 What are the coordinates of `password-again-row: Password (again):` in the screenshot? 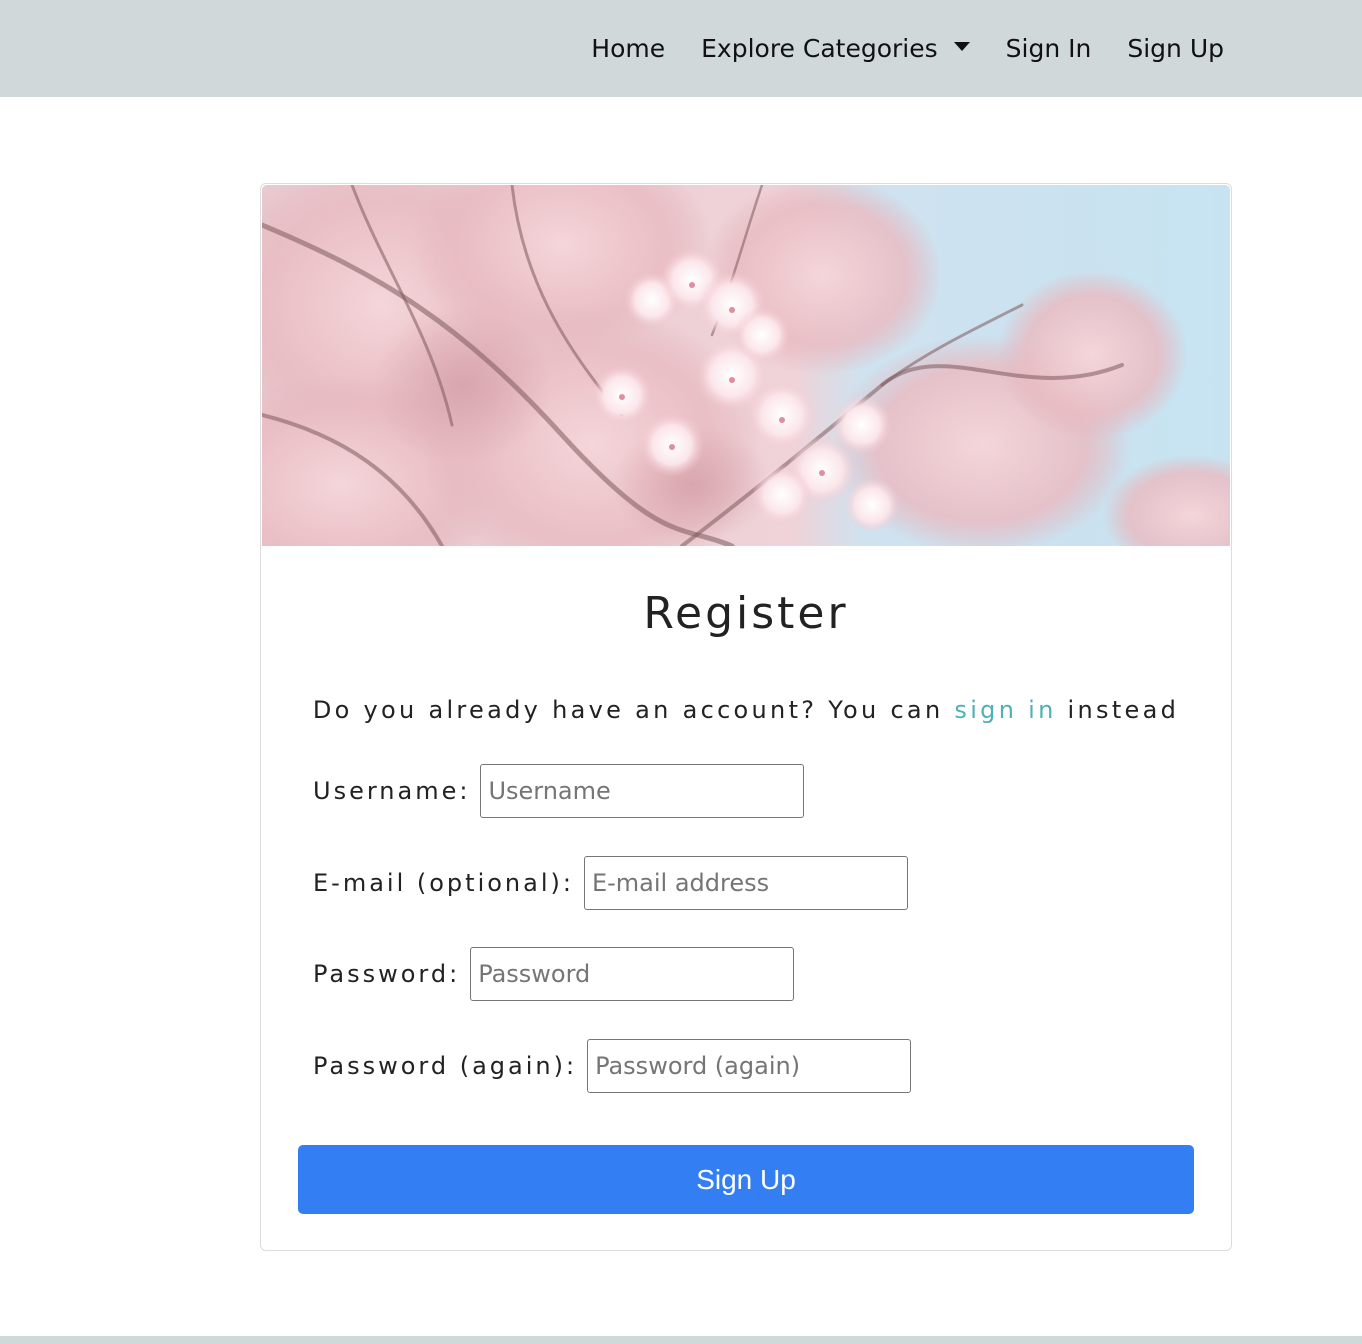 It's located at (612, 1066).